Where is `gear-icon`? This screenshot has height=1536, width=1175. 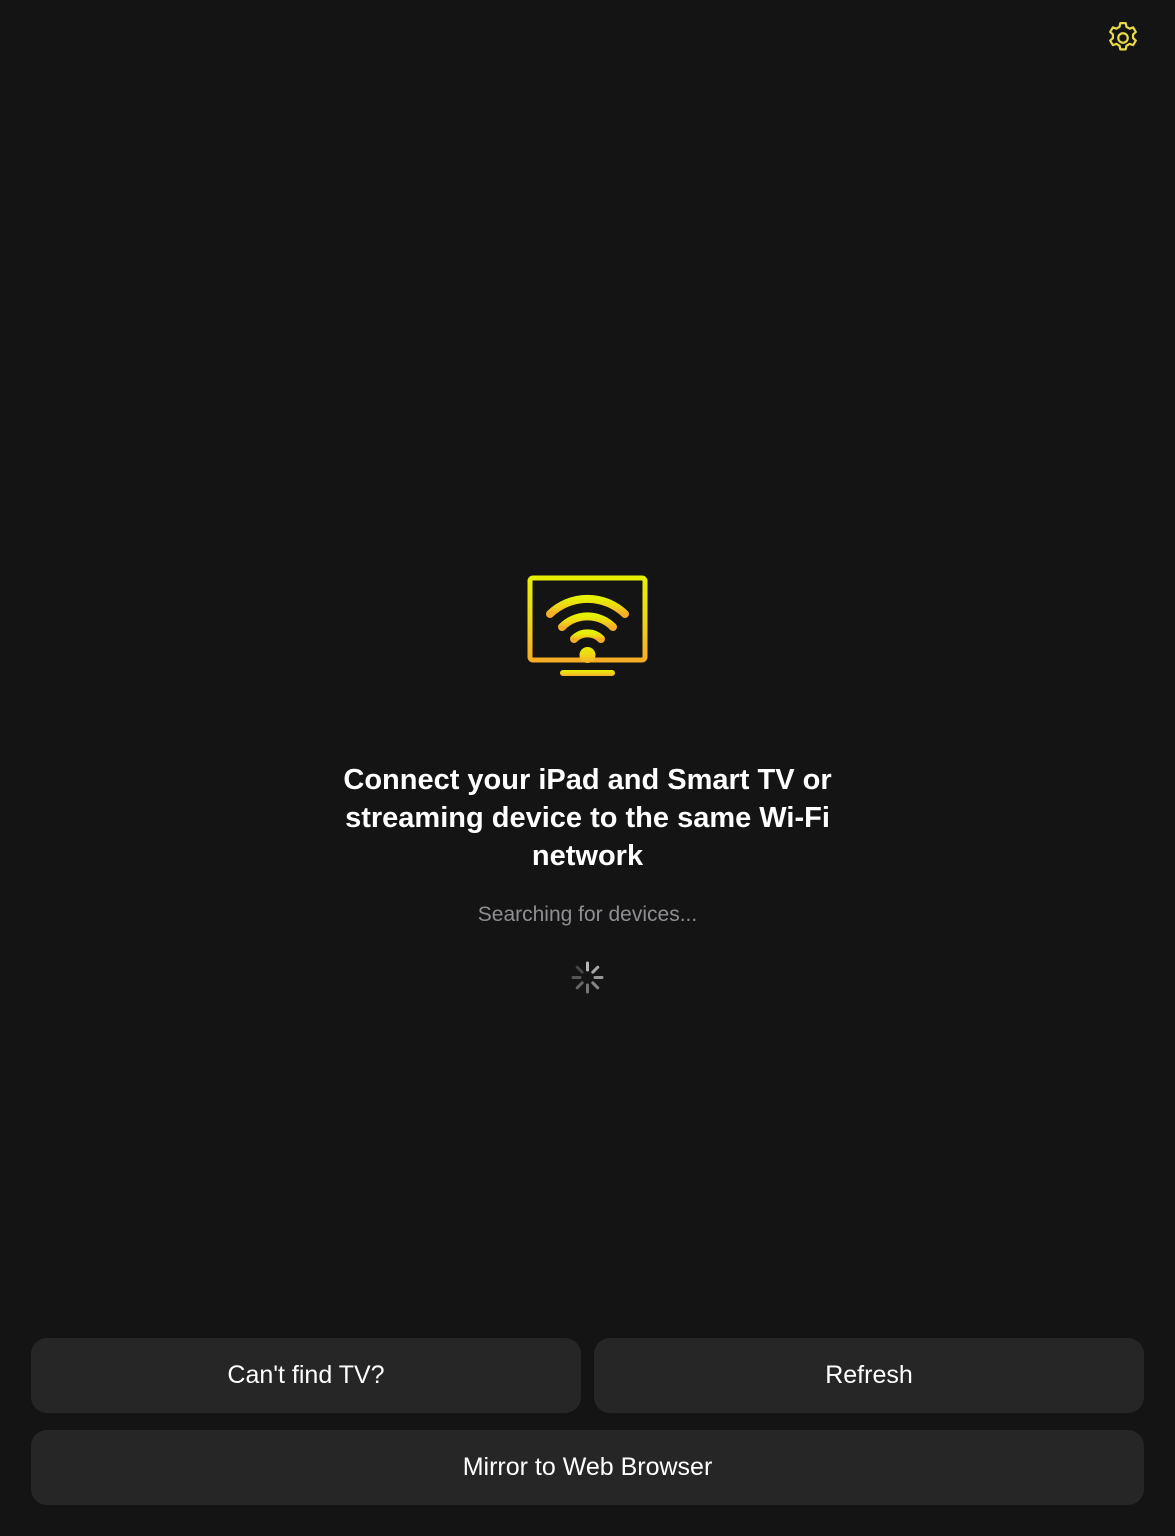 gear-icon is located at coordinates (1123, 36).